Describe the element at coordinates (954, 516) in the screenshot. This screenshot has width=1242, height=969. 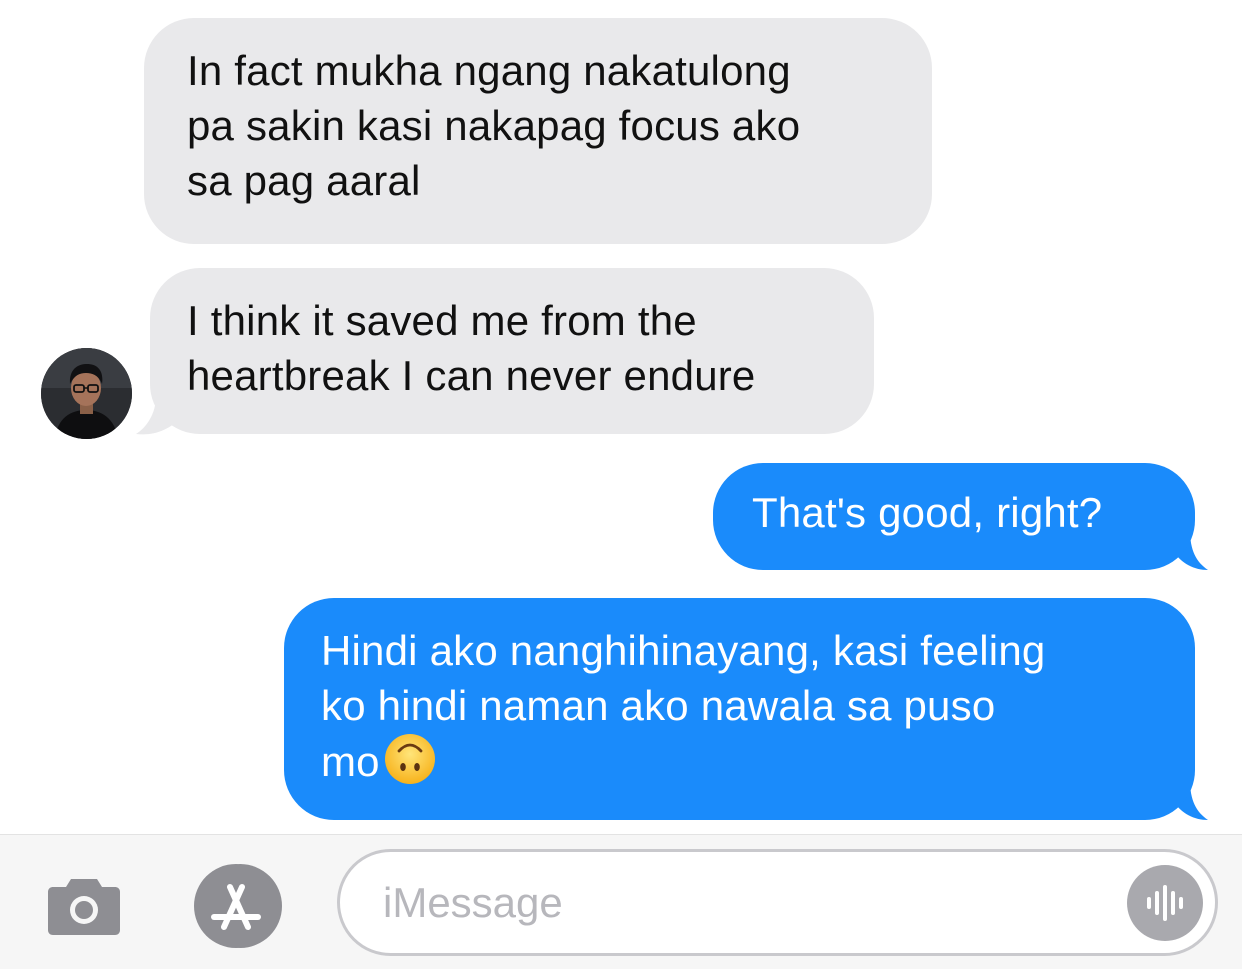
I see `outgoing-message-bubble: That's good, right?` at that location.